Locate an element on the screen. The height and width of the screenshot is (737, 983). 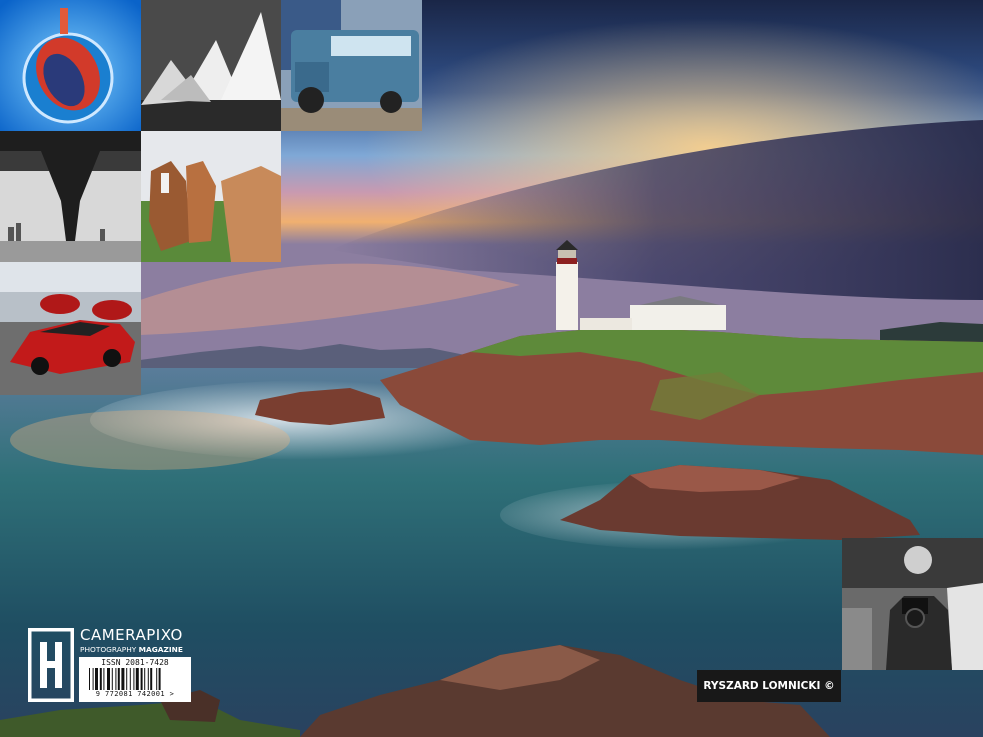
issn-barcode: ISSN 2081-7428 9 772081 742001 > is located at coordinates (135, 679).